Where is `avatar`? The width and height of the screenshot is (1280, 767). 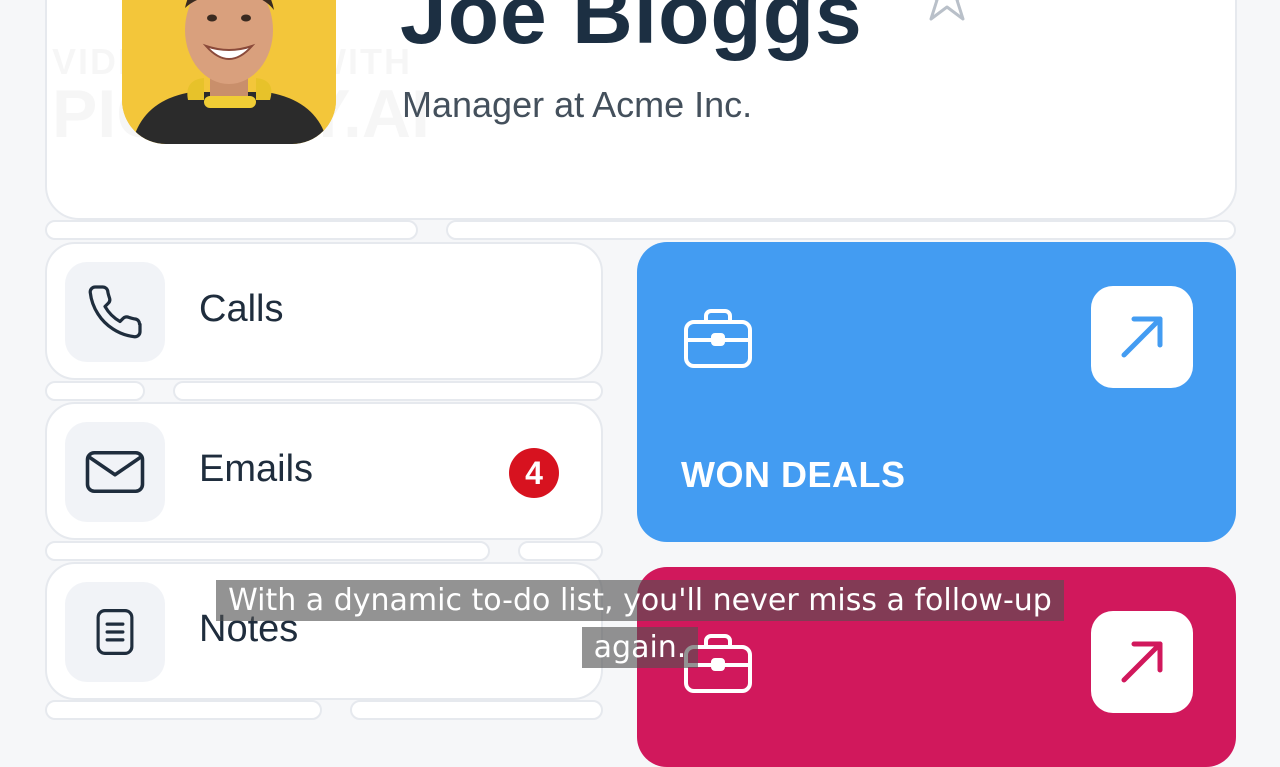
avatar is located at coordinates (229, 72).